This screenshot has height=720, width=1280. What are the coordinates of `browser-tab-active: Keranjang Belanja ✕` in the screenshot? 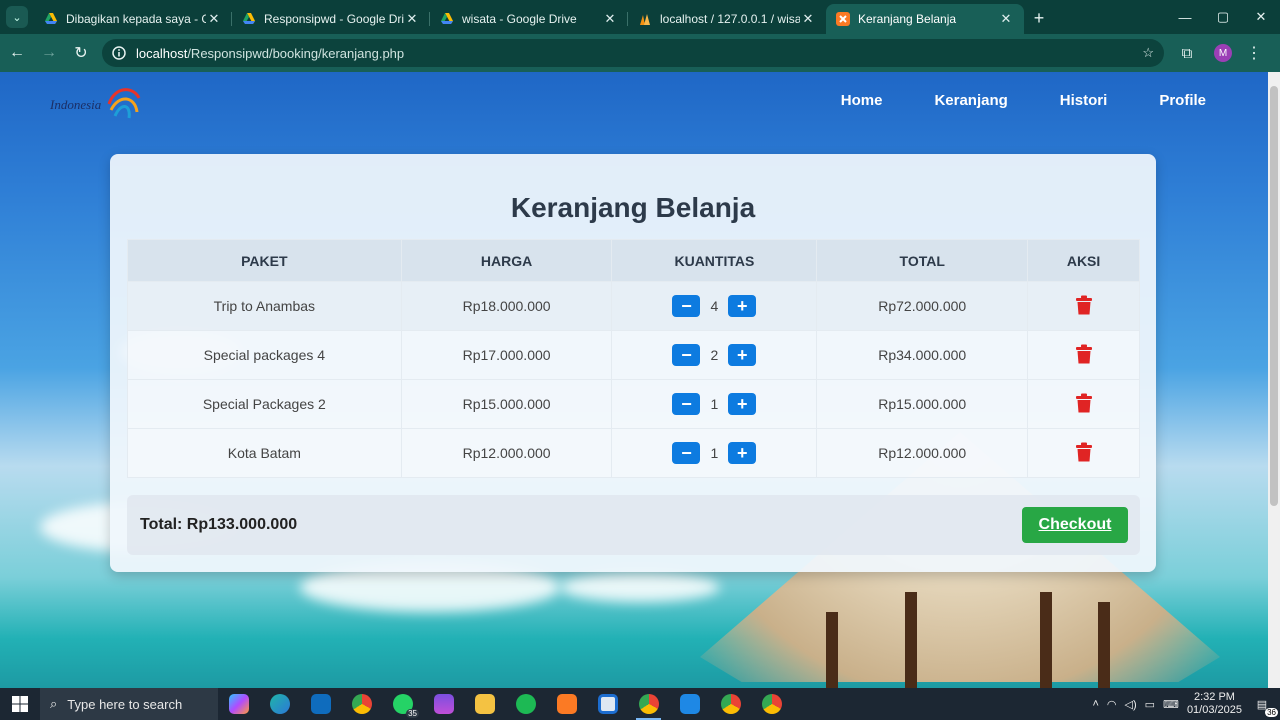 It's located at (925, 19).